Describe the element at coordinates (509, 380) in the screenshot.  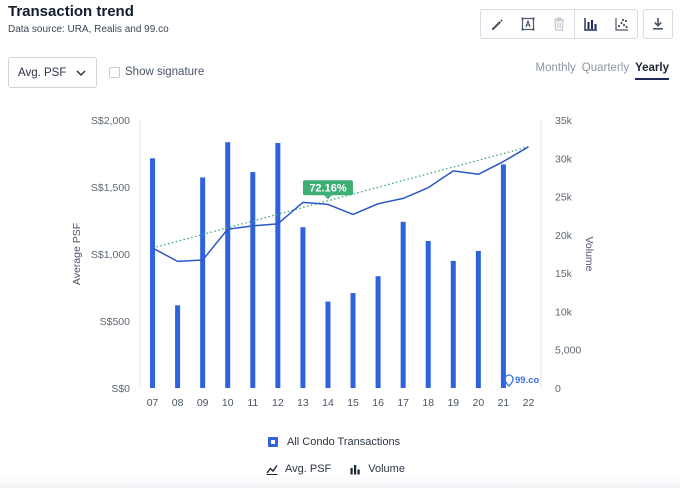
I see `location-pin-icon` at that location.